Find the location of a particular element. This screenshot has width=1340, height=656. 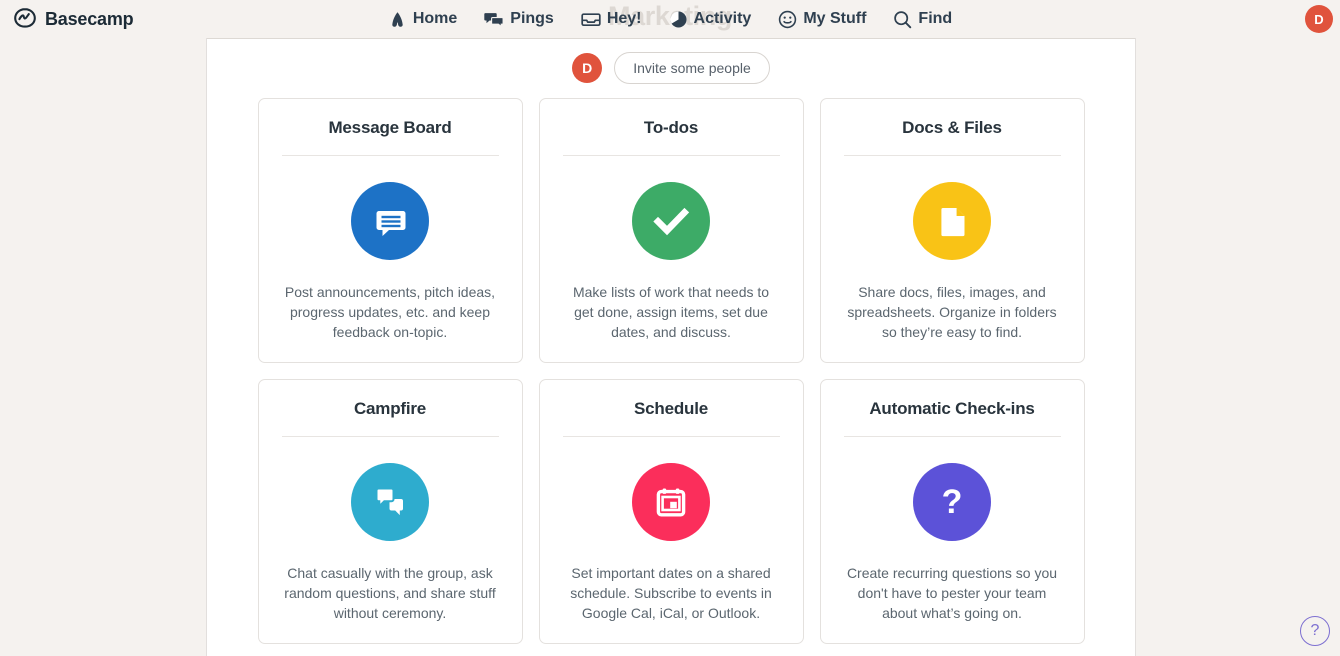

invite-row: D Invite some people is located at coordinates (671, 68).